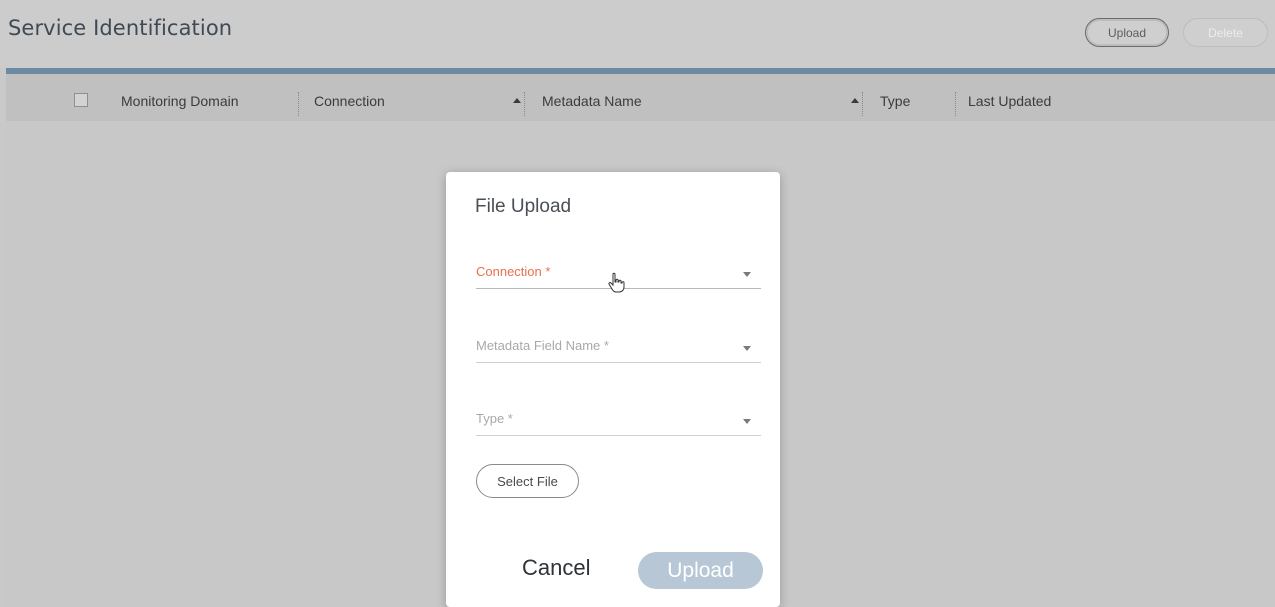 Image resolution: width=1275 pixels, height=607 pixels. Describe the element at coordinates (700, 570) in the screenshot. I see `dialog-upload-button: Upload` at that location.